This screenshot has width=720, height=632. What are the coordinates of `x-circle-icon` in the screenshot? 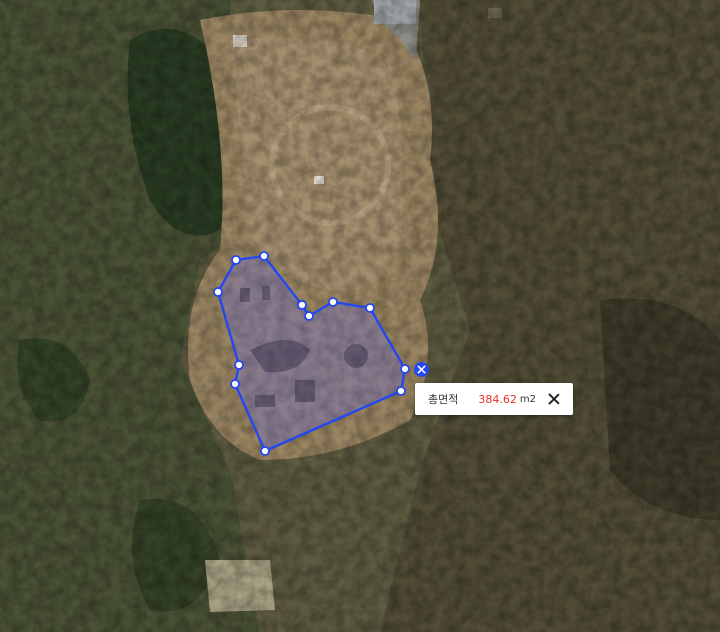 It's located at (421, 369).